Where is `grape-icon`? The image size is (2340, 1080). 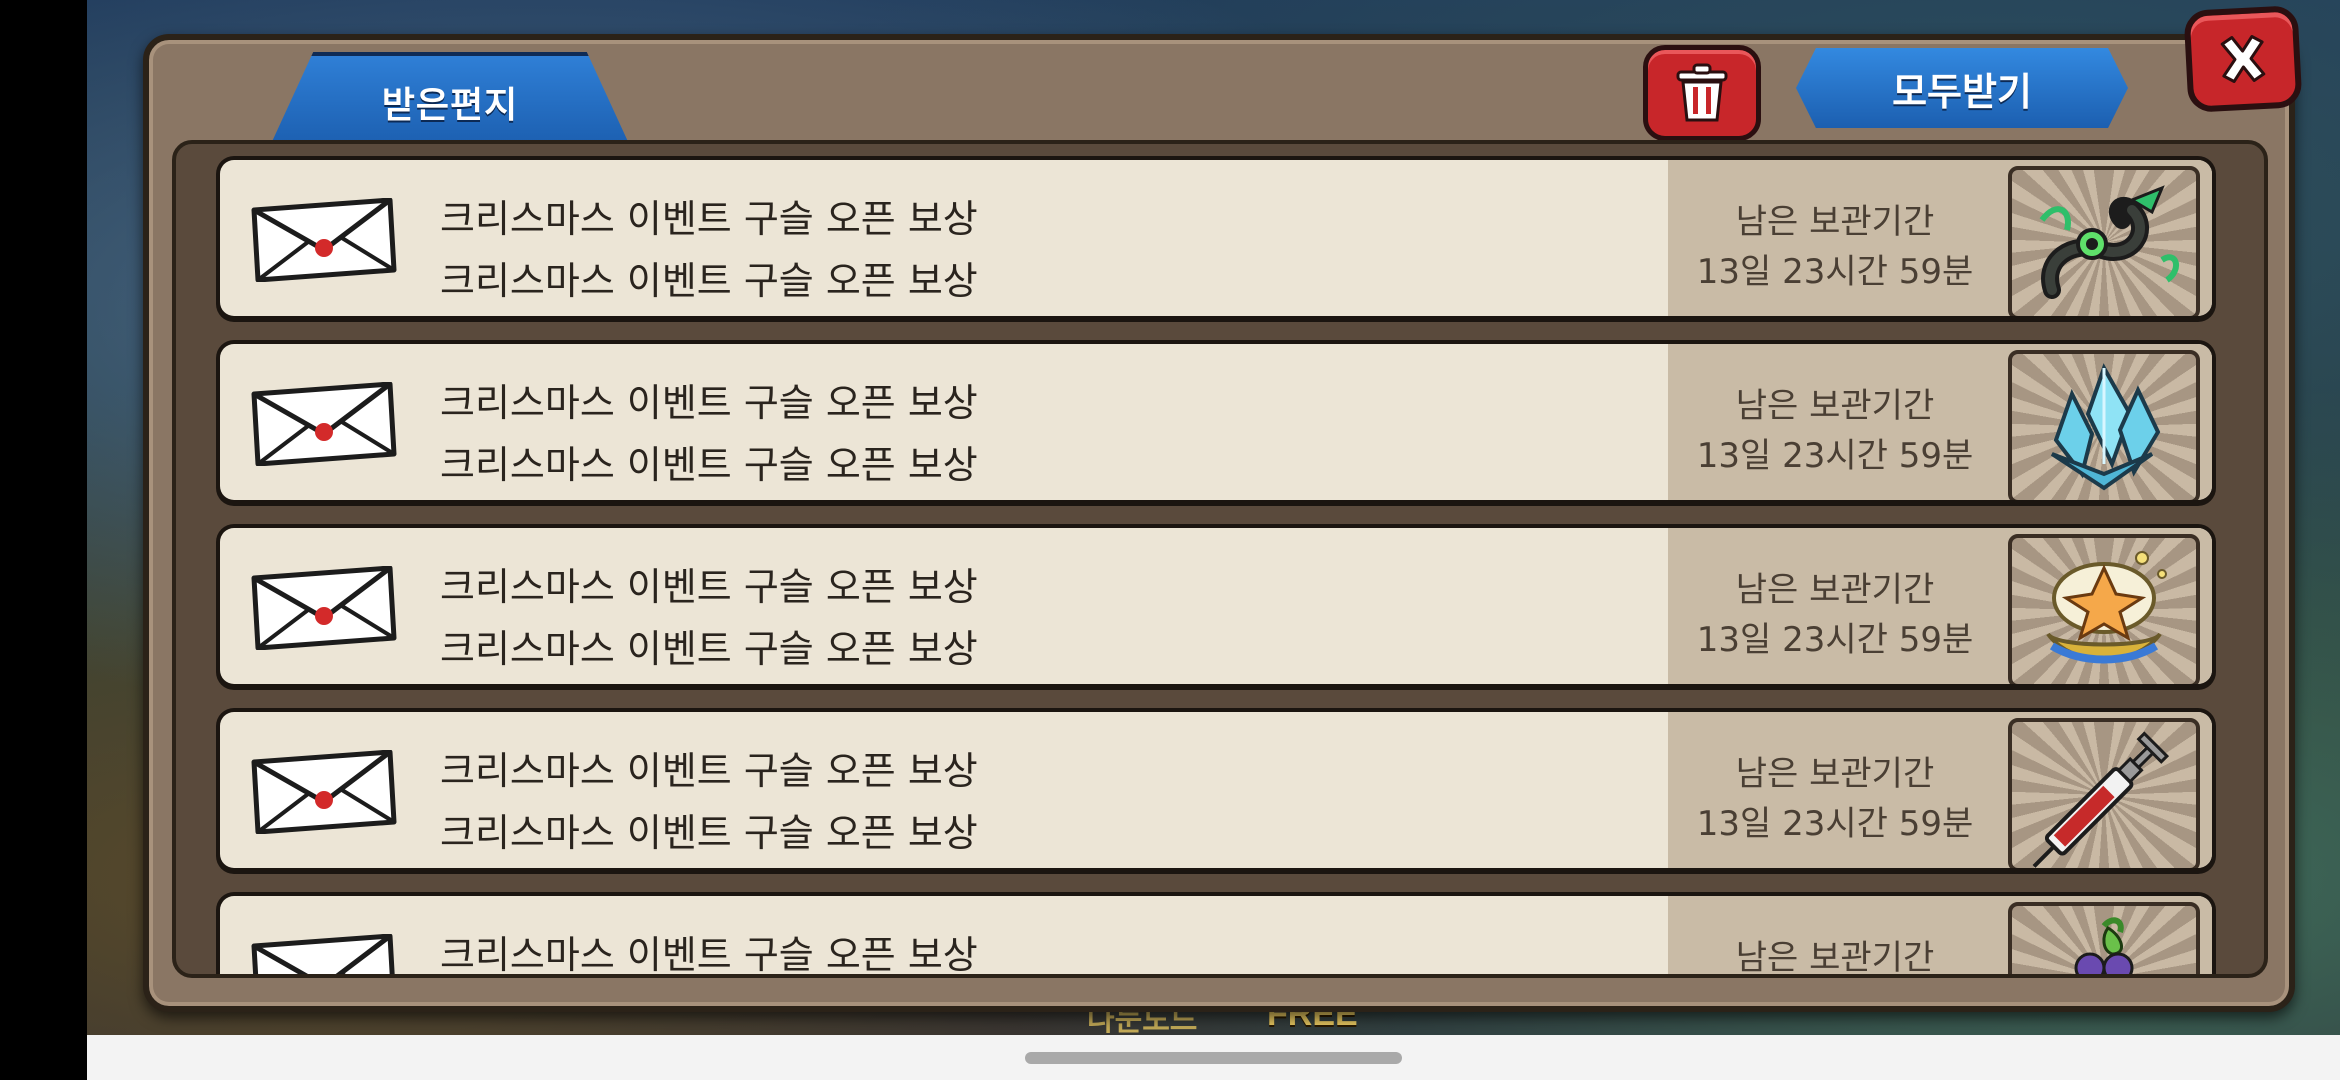 grape-icon is located at coordinates (2104, 945).